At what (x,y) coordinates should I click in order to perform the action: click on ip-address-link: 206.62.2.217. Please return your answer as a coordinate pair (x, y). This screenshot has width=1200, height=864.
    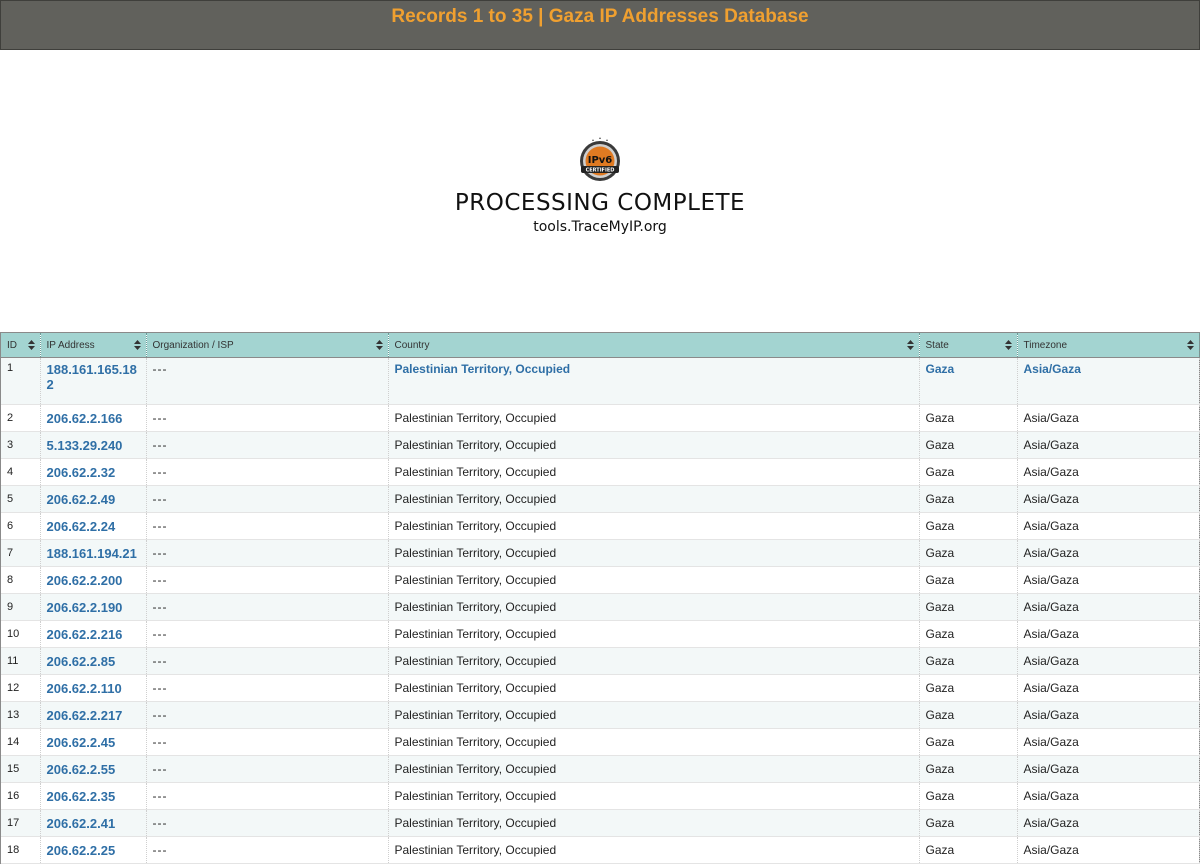
    Looking at the image, I should click on (85, 715).